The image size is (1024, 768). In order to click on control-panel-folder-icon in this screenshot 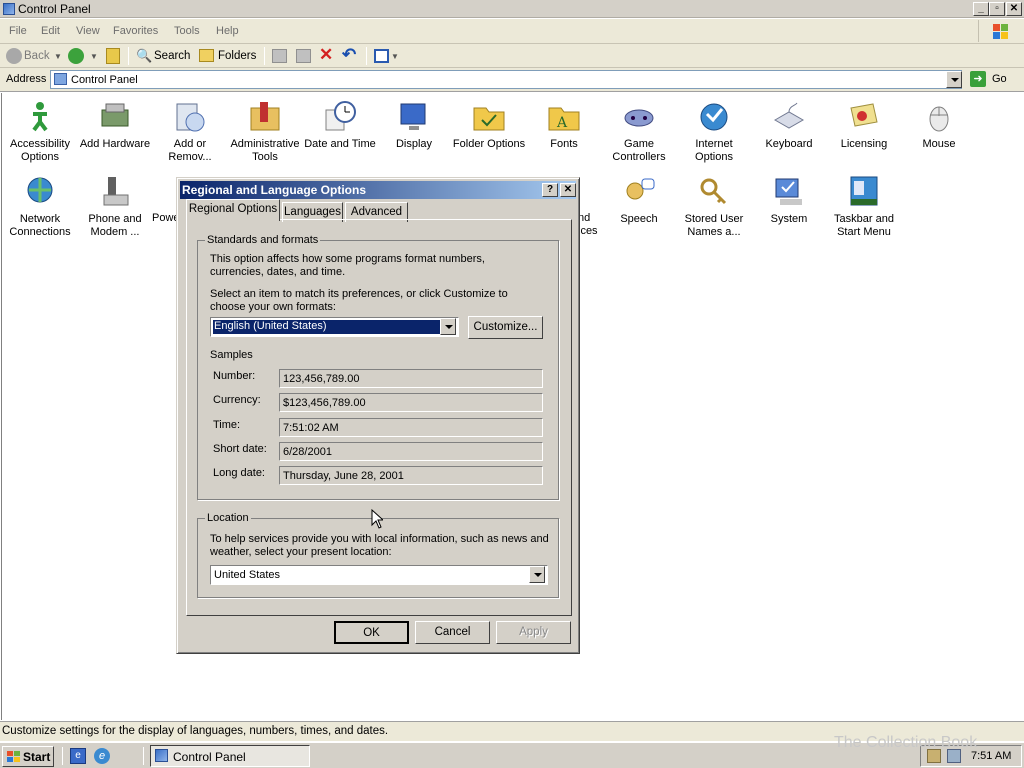, I will do `click(60, 79)`.